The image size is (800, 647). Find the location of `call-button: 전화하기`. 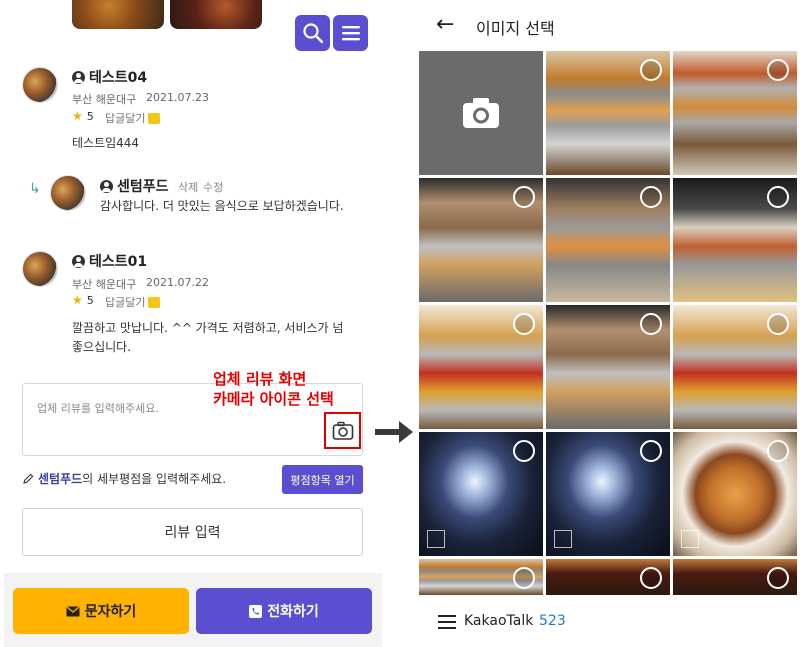

call-button: 전화하기 is located at coordinates (284, 611).